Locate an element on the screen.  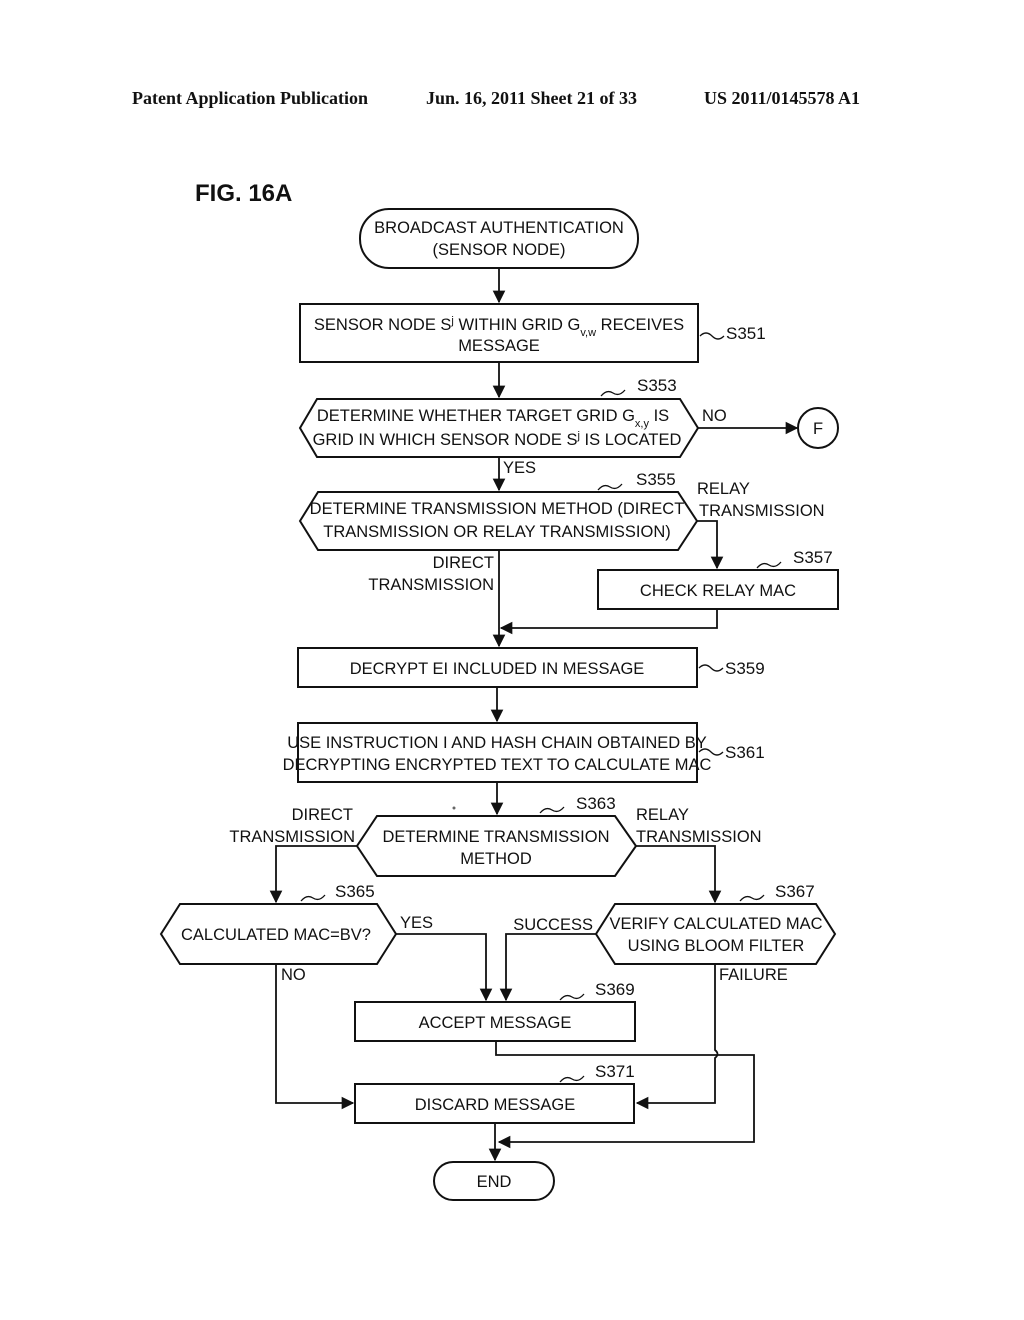
s355-direct-label-2: TRANSMISSION is located at coordinates (431, 585).